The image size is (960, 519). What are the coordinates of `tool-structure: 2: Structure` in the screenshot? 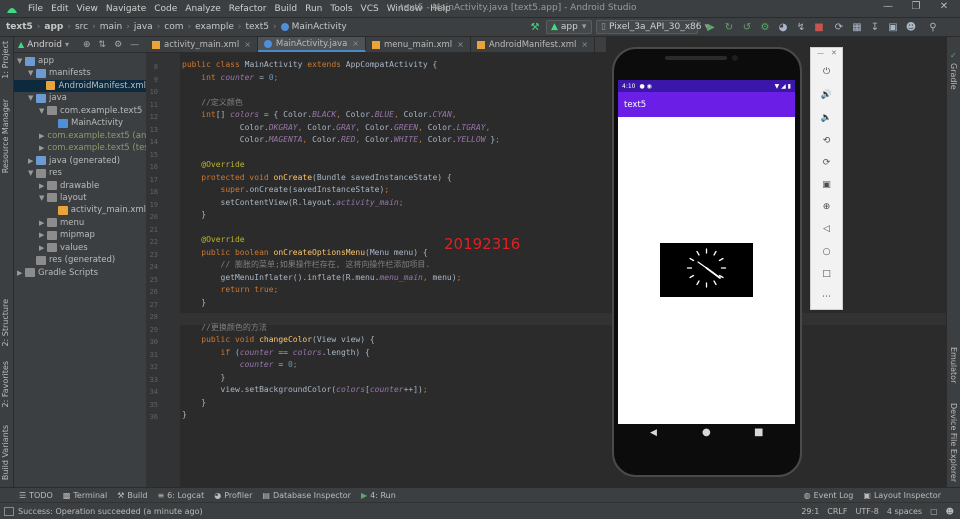 It's located at (5, 323).